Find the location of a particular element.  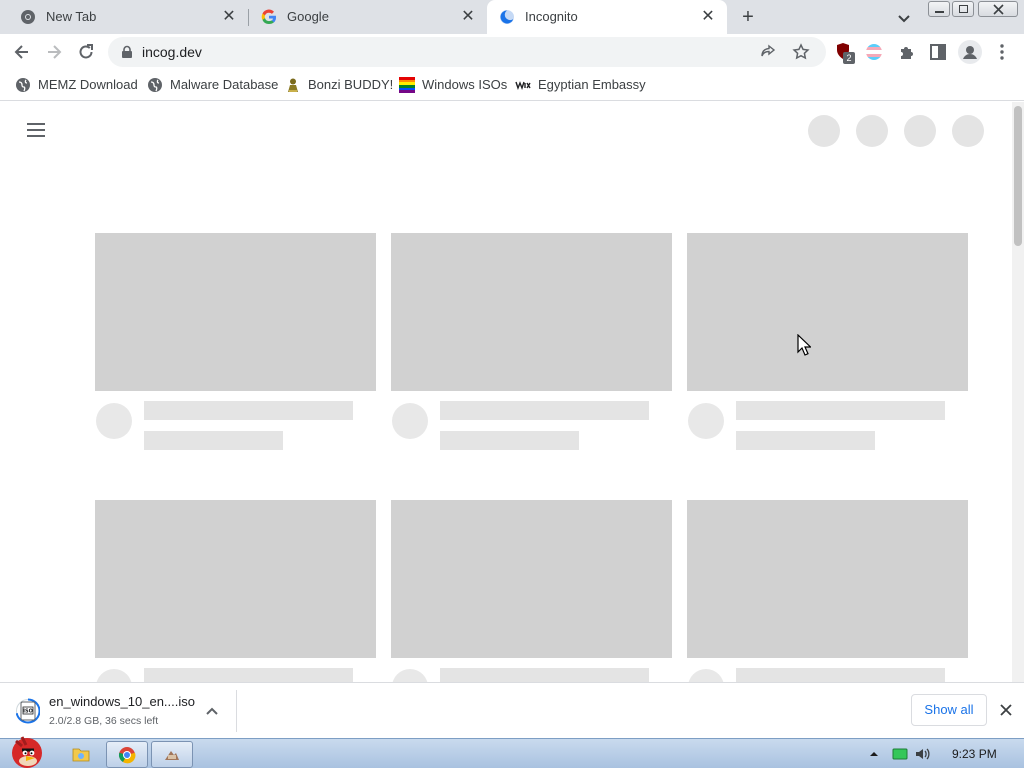

close-window-button is located at coordinates (998, 9).